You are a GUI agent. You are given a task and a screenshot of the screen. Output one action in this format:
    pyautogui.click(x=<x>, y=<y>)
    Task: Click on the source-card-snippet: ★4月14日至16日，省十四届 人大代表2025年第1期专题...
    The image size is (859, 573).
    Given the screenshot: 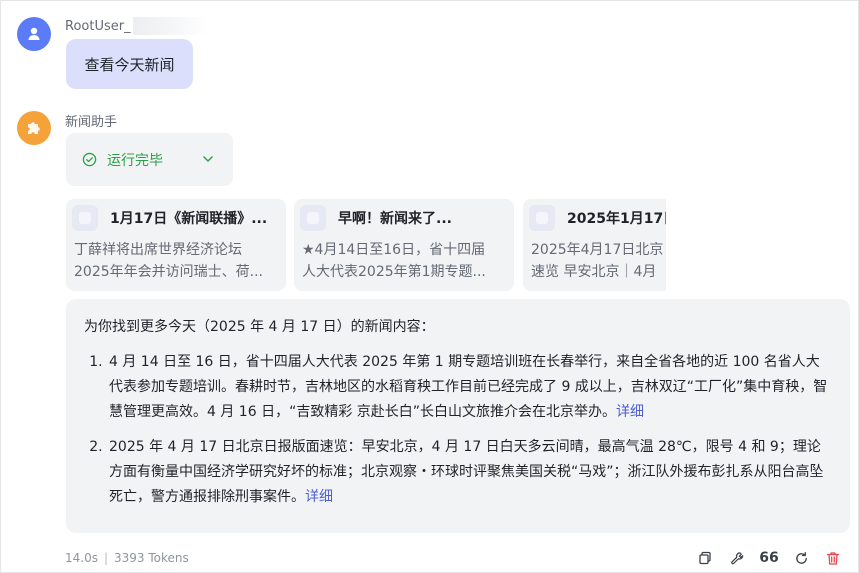 What is the action you would take?
    pyautogui.click(x=404, y=261)
    